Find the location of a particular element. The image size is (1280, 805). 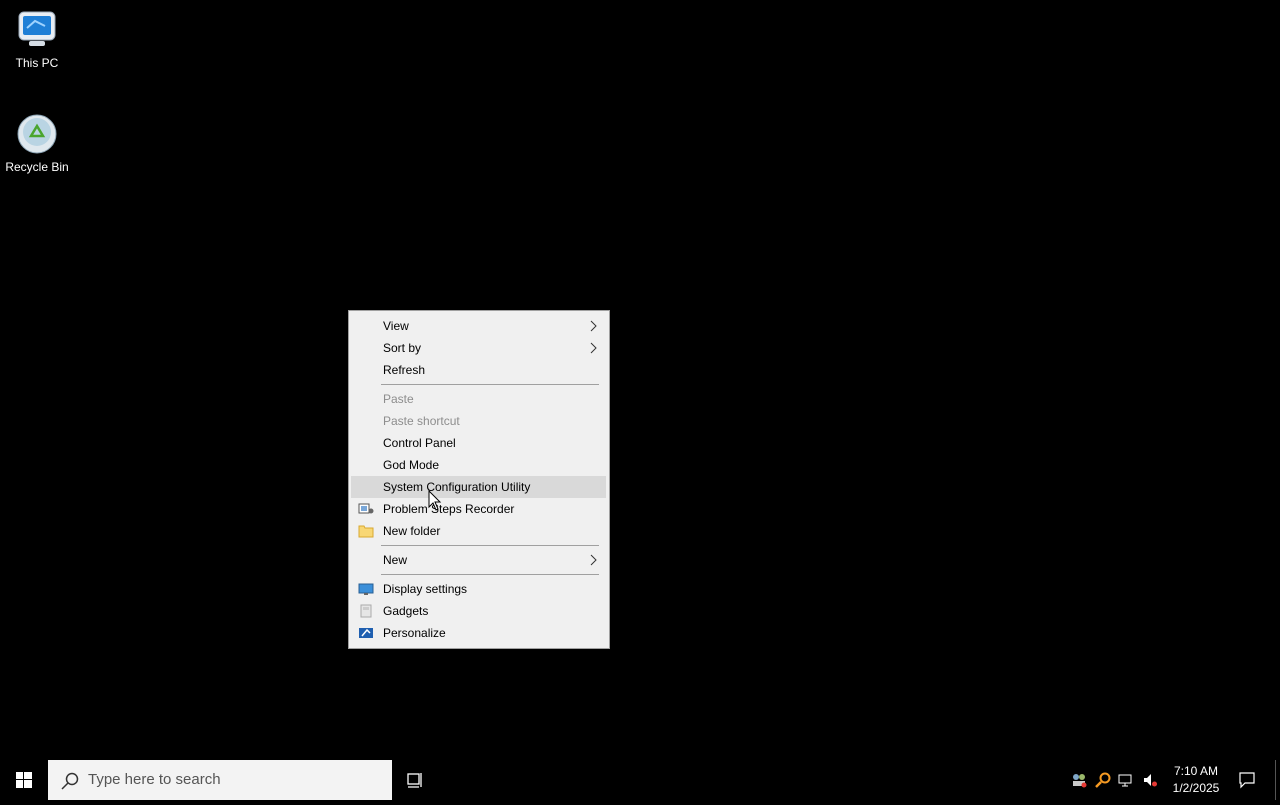

windows-logo-icon is located at coordinates (24, 780).